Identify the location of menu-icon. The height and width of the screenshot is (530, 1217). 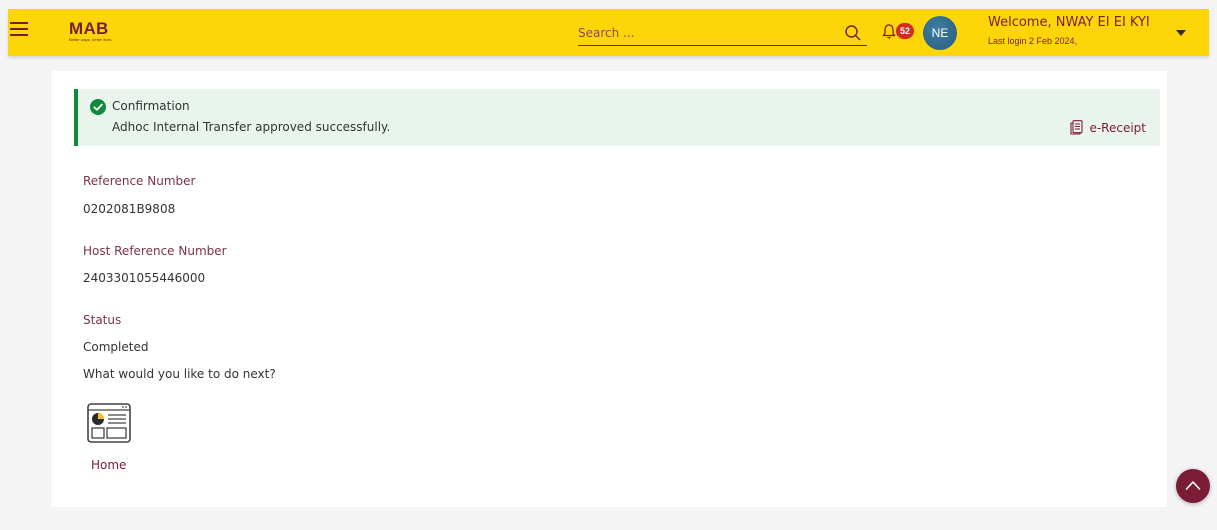
(19, 29).